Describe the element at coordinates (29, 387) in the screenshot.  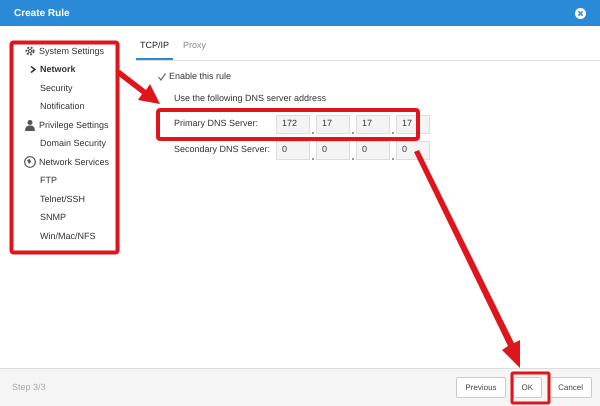
I see `step-label: Step 3/3` at that location.